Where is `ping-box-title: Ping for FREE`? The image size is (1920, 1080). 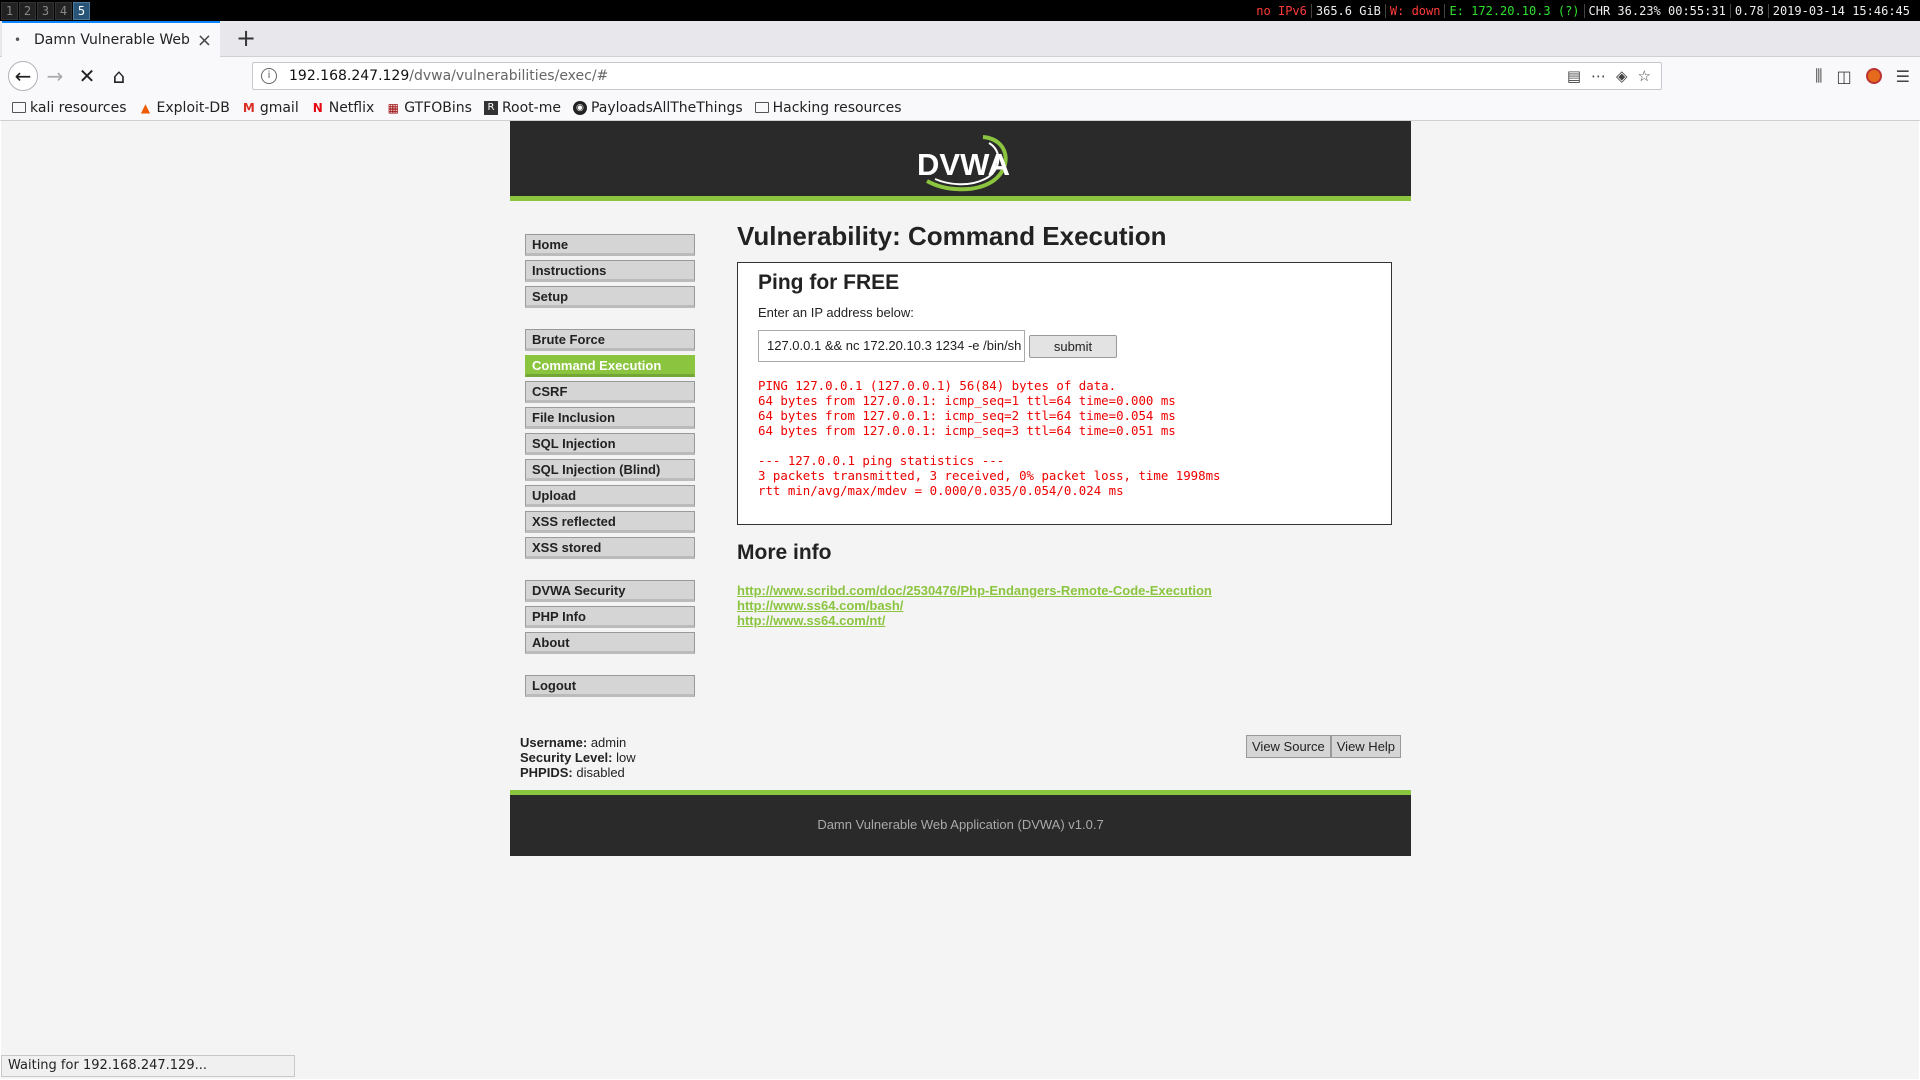
ping-box-title: Ping for FREE is located at coordinates (829, 282).